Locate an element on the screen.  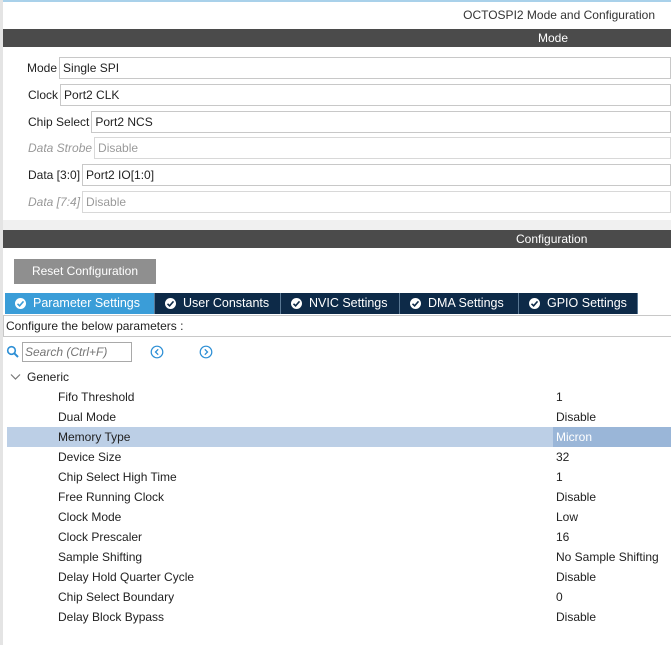
param-name: Clock Mode is located at coordinates (90, 517).